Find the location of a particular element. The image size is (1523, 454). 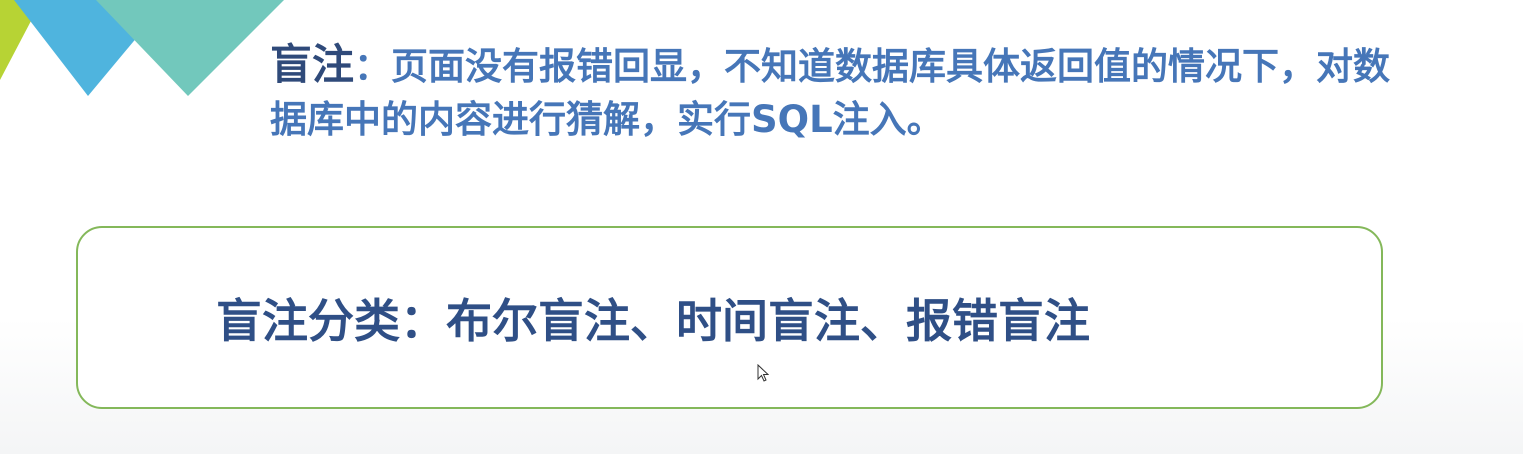

classification-text: 盲注分类：布尔盲注、时间盲注、报错盲注 is located at coordinates (653, 321).